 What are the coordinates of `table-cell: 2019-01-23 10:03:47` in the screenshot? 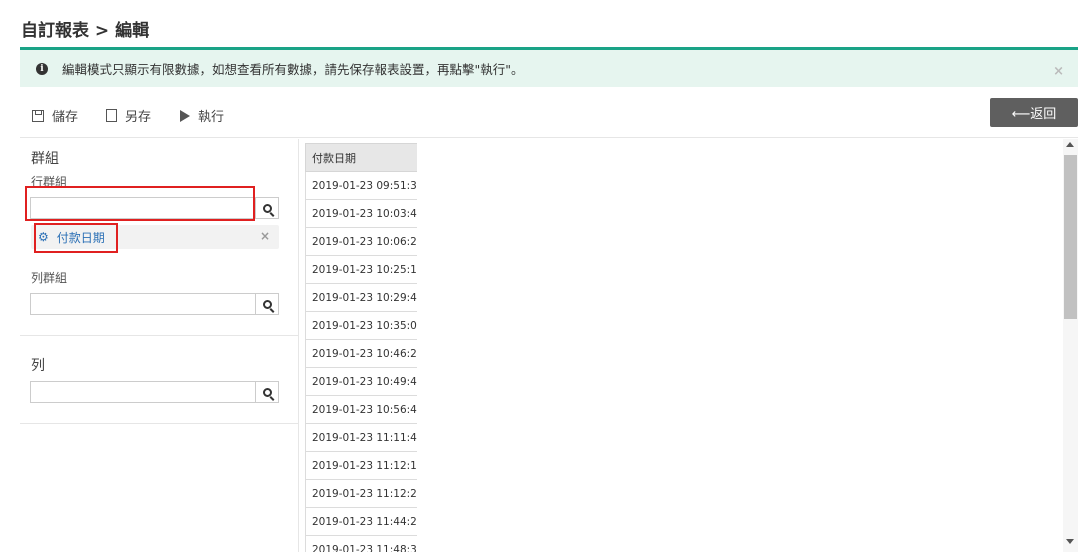 It's located at (361, 213).